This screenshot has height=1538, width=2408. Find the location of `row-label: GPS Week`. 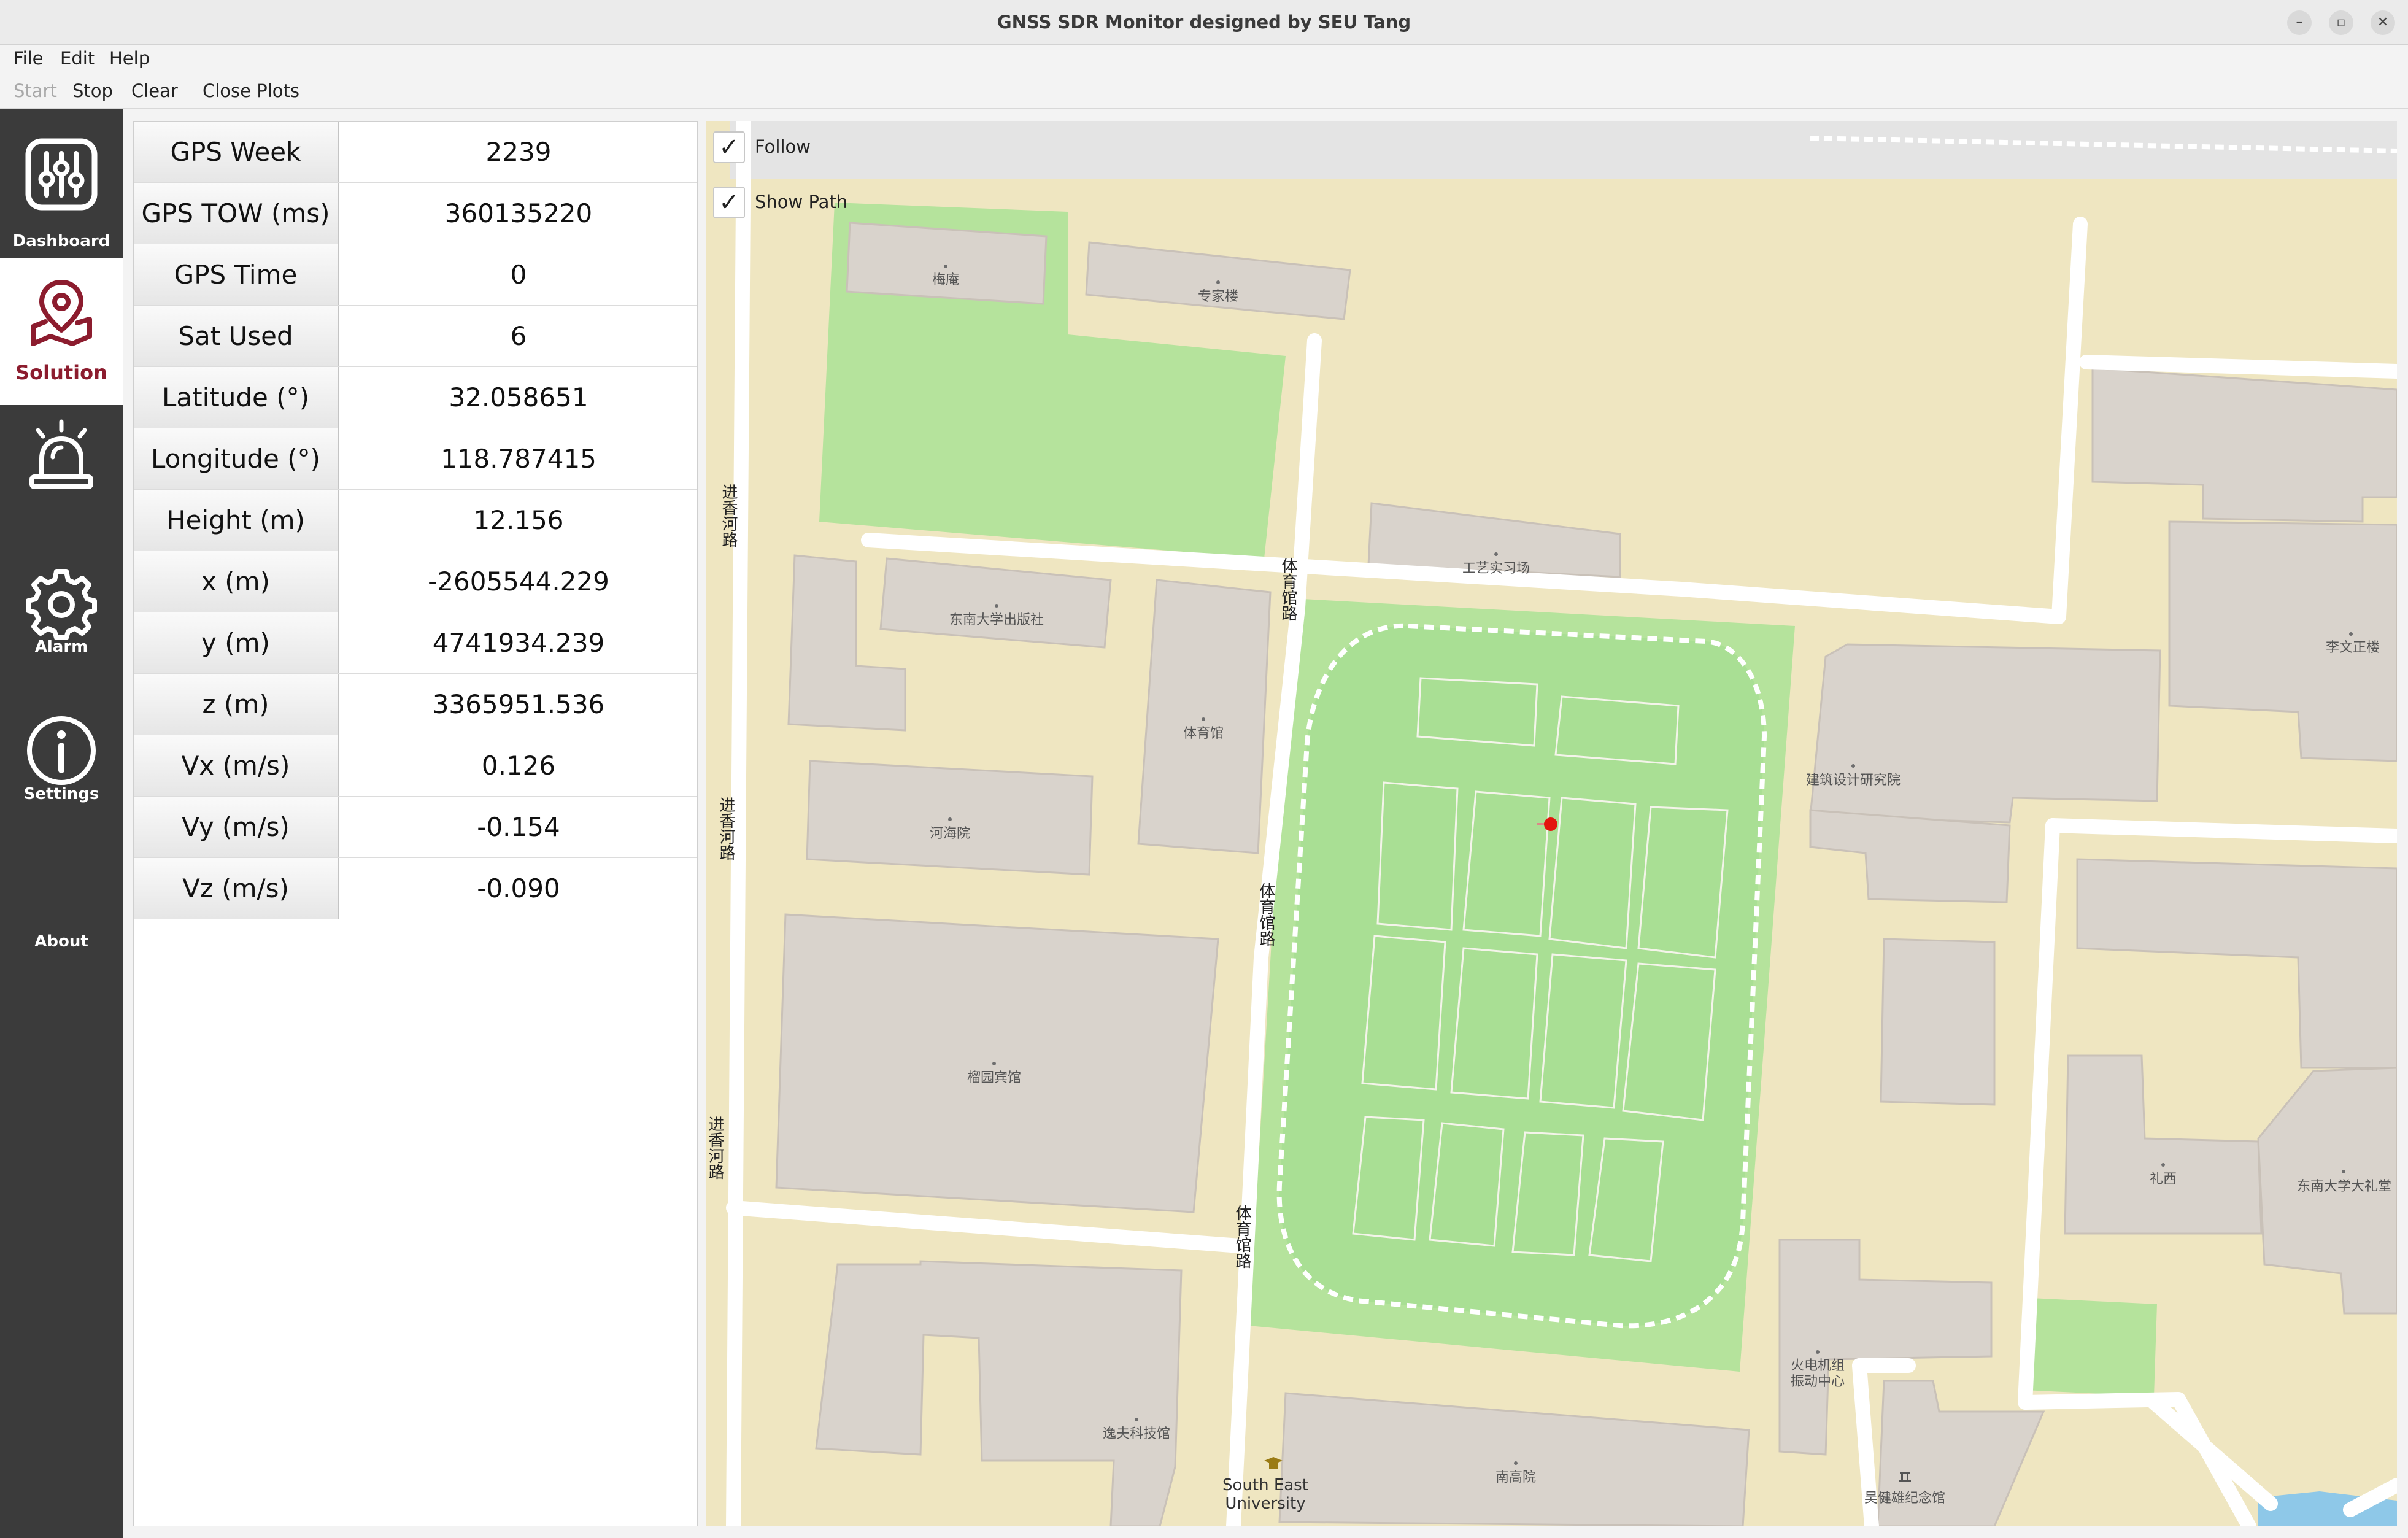

row-label: GPS Week is located at coordinates (237, 152).